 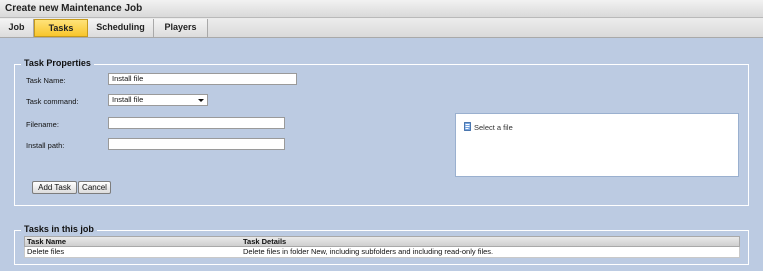 I want to click on task-command-value: Install file, so click(x=128, y=99).